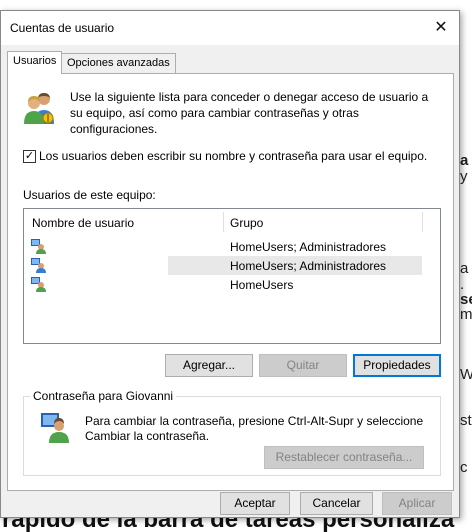  I want to click on table-row: HomeUsers, so click(232, 284).